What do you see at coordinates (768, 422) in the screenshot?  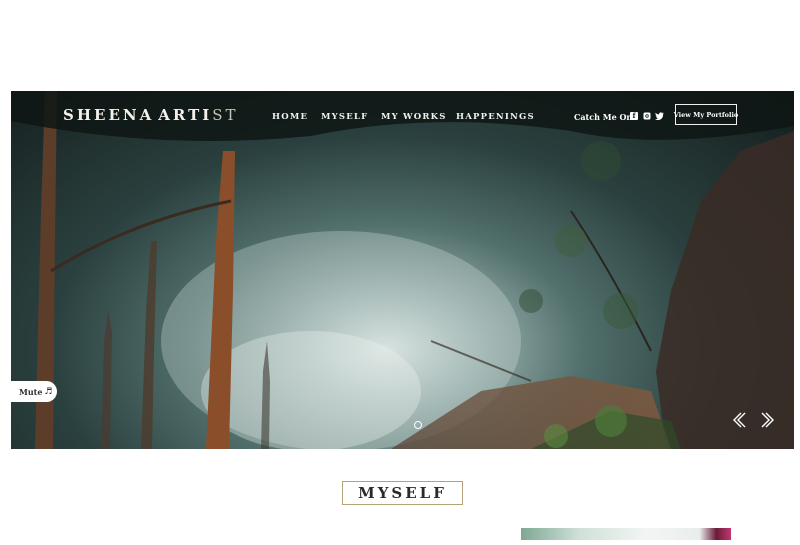 I see `next-arrow-icon` at bounding box center [768, 422].